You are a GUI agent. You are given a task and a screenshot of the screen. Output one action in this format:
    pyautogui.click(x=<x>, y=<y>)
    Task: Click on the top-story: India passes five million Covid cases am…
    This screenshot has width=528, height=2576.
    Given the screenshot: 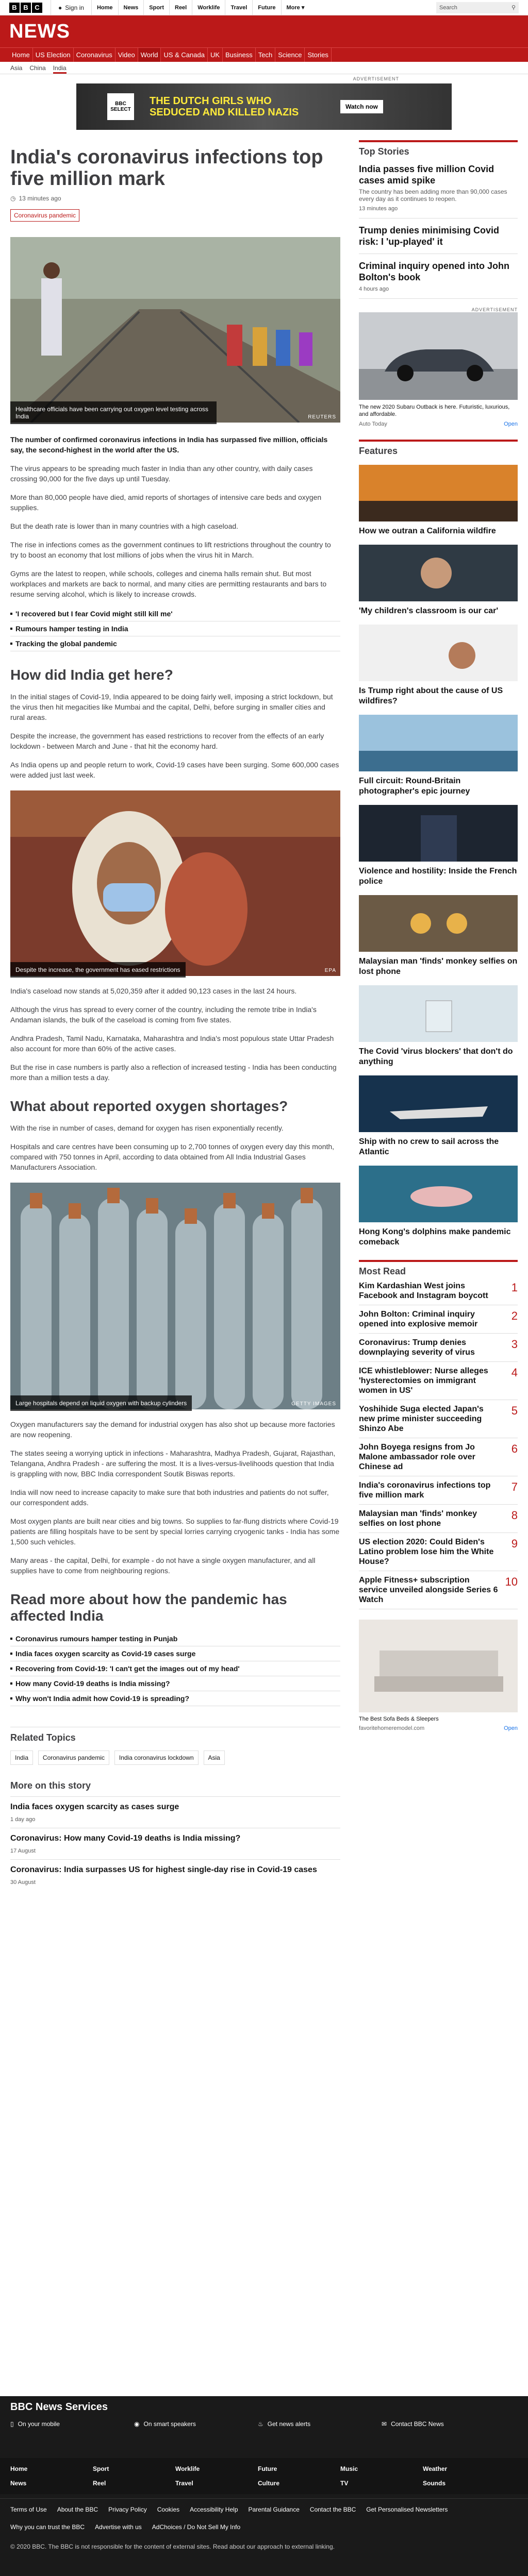 What is the action you would take?
    pyautogui.click(x=439, y=187)
    